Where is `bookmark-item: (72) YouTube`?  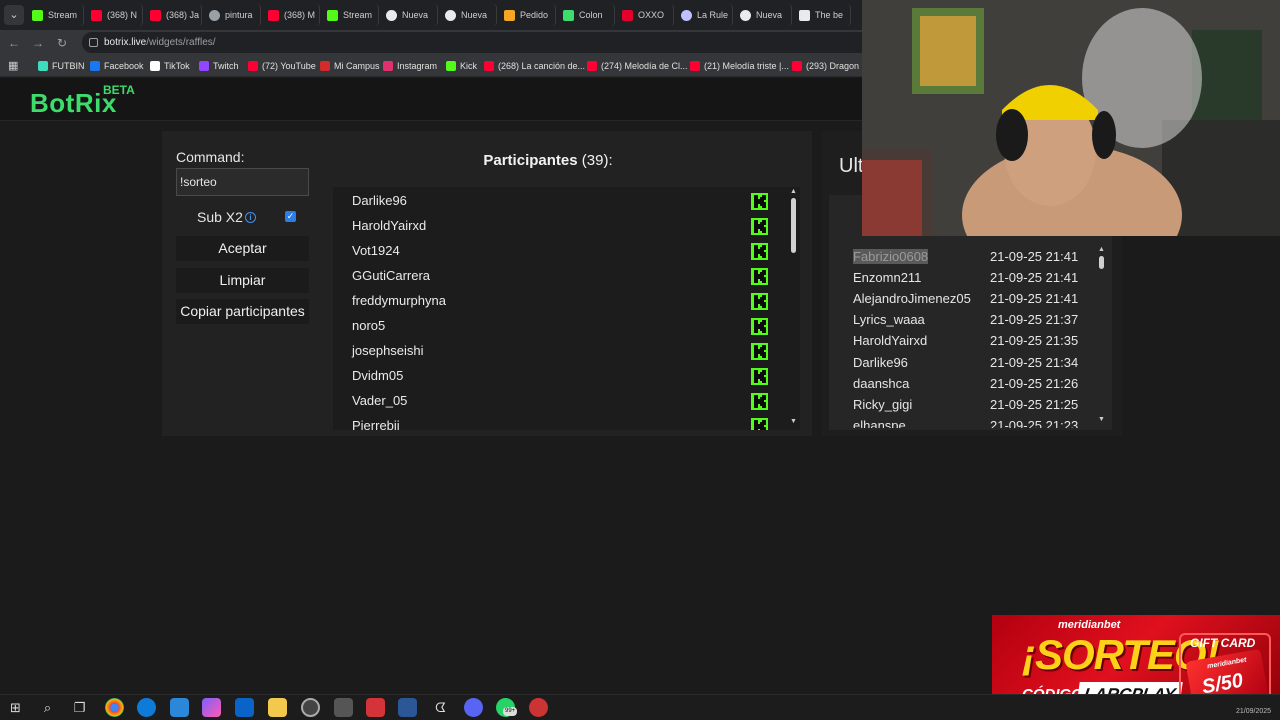
bookmark-item: (72) YouTube is located at coordinates (282, 66).